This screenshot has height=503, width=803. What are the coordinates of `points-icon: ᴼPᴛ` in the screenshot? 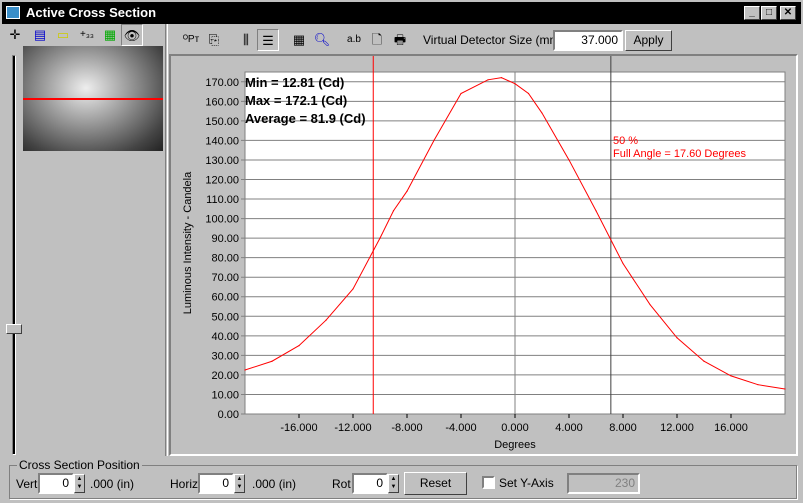 It's located at (191, 40).